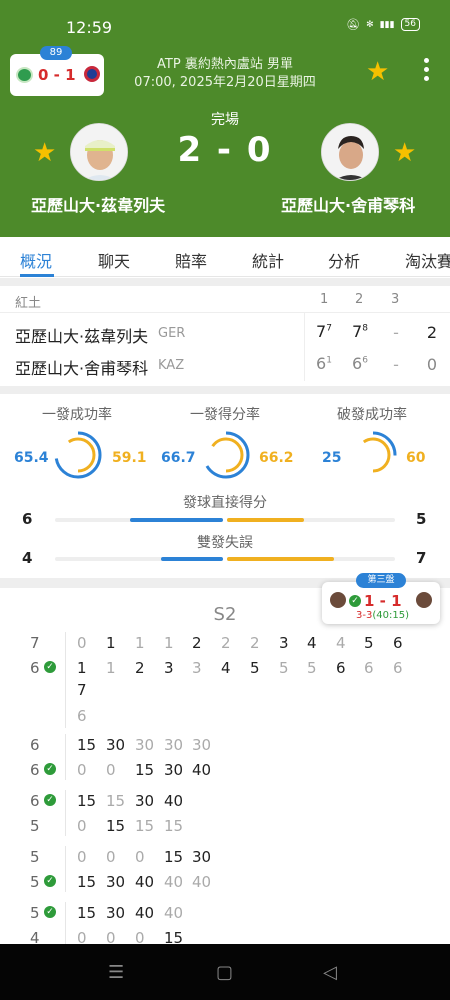  Describe the element at coordinates (225, 415) in the screenshot. I see `stat-title: 一發得分率` at that location.